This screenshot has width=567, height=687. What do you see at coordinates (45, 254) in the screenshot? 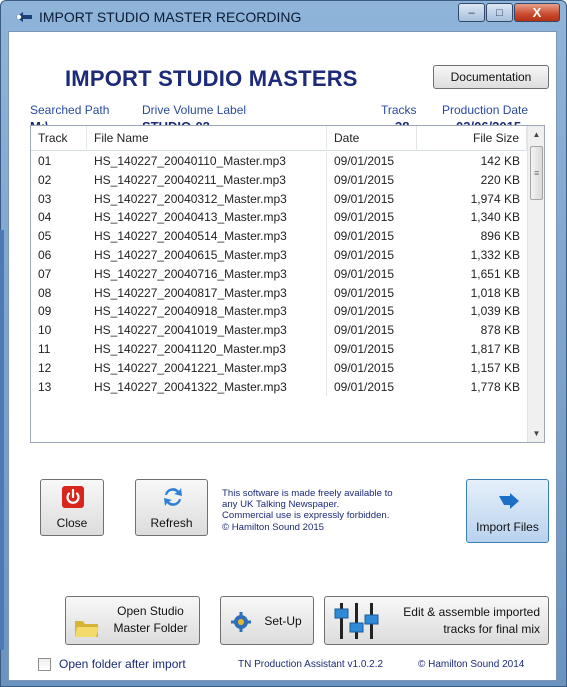
I see `cell-track: 06` at bounding box center [45, 254].